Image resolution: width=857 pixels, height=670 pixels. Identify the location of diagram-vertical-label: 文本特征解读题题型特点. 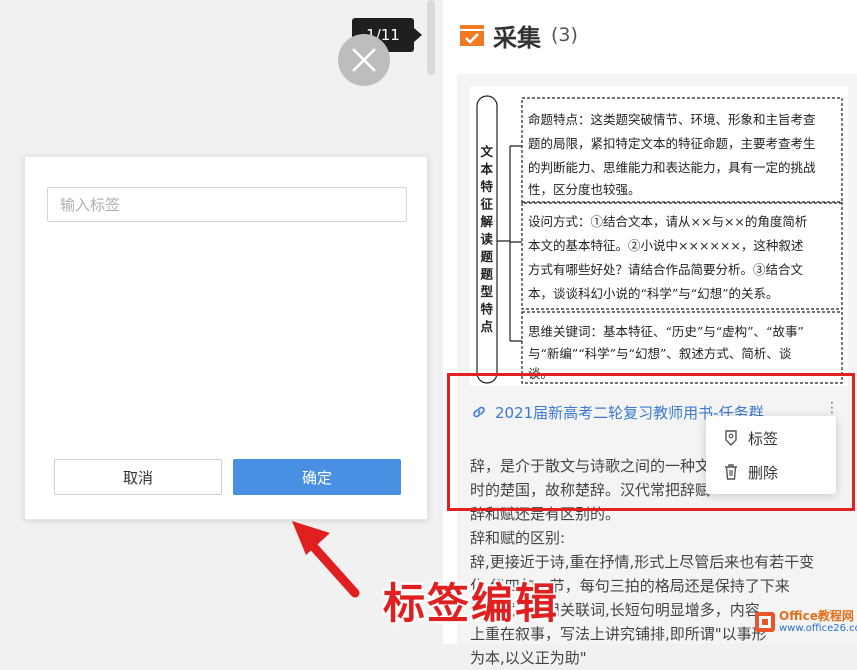
(487, 239).